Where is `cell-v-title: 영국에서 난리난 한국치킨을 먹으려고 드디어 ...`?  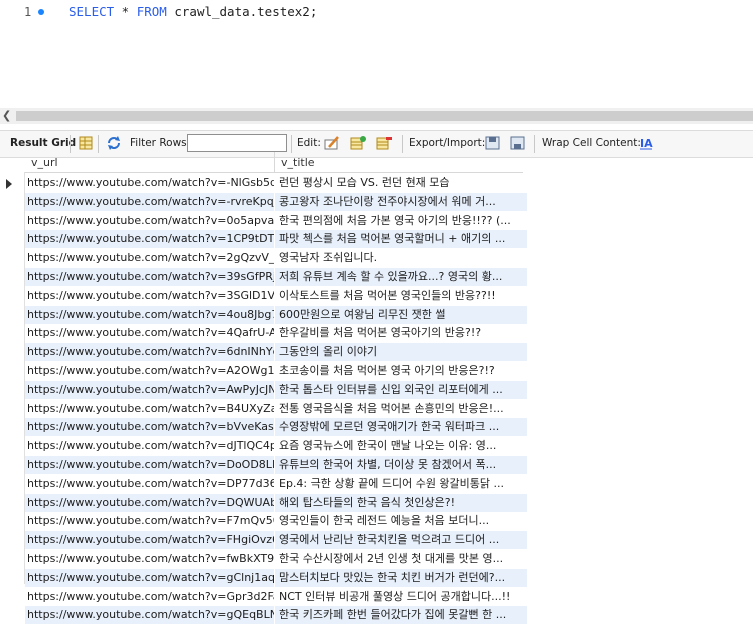 cell-v-title: 영국에서 난리난 한국치킨을 먹으려고 드디어 ... is located at coordinates (401, 540).